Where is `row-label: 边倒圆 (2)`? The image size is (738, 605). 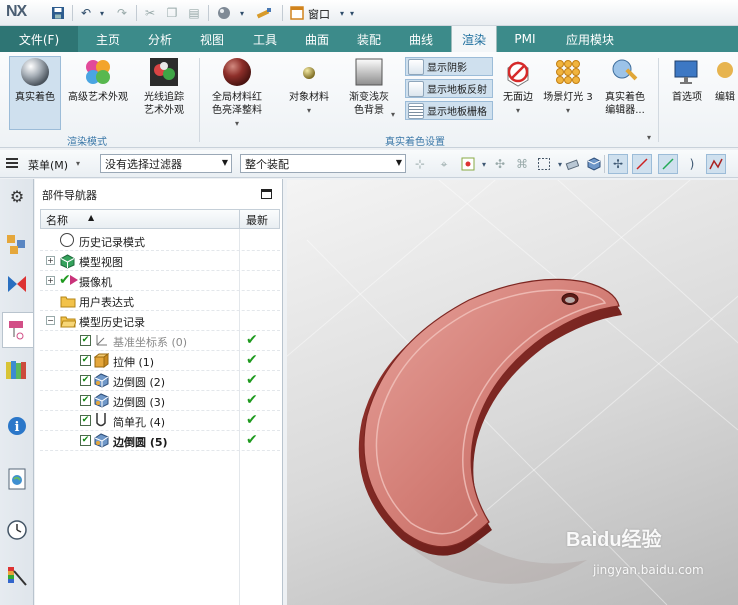 row-label: 边倒圆 (2) is located at coordinates (139, 382).